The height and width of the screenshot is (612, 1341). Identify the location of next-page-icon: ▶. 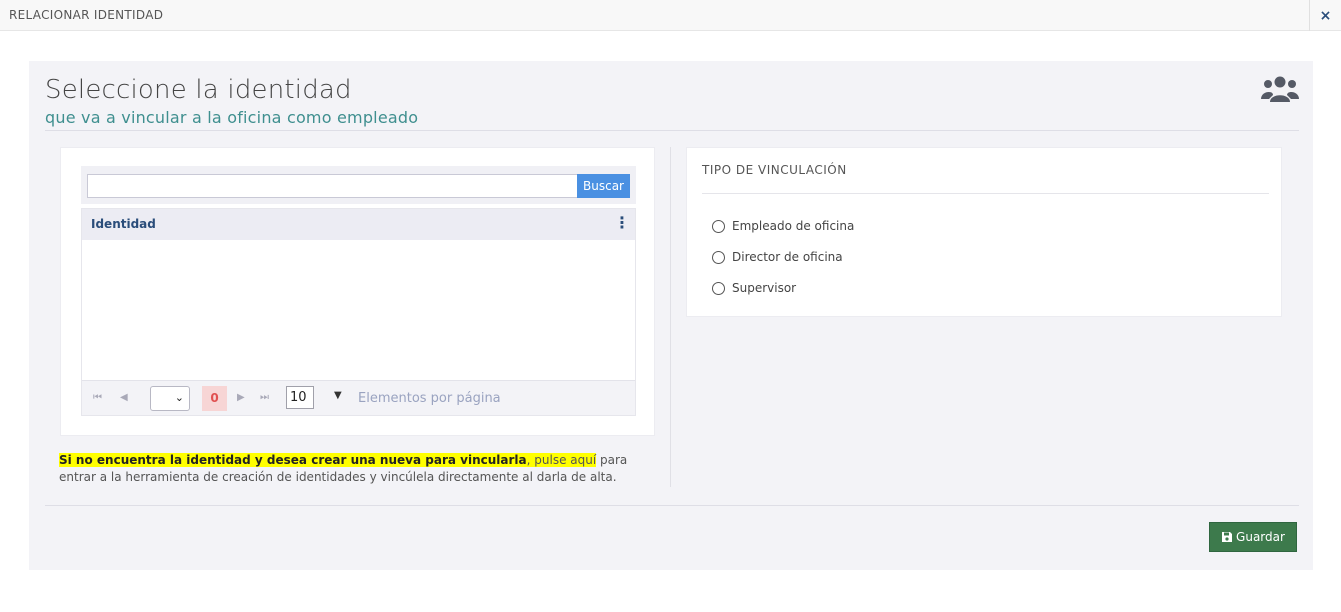
(241, 397).